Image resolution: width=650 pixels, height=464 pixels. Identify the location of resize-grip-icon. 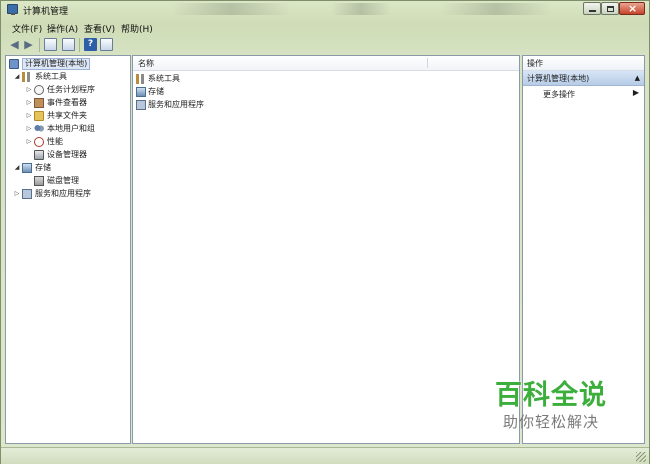
(641, 457).